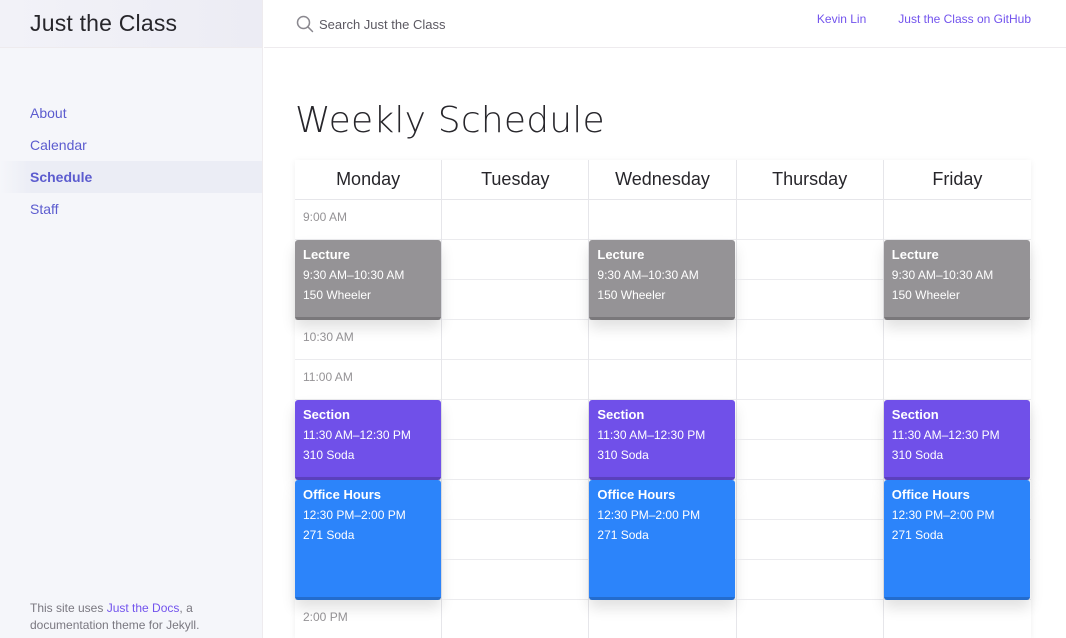 The image size is (1066, 638). I want to click on day-header: Monday, so click(368, 180).